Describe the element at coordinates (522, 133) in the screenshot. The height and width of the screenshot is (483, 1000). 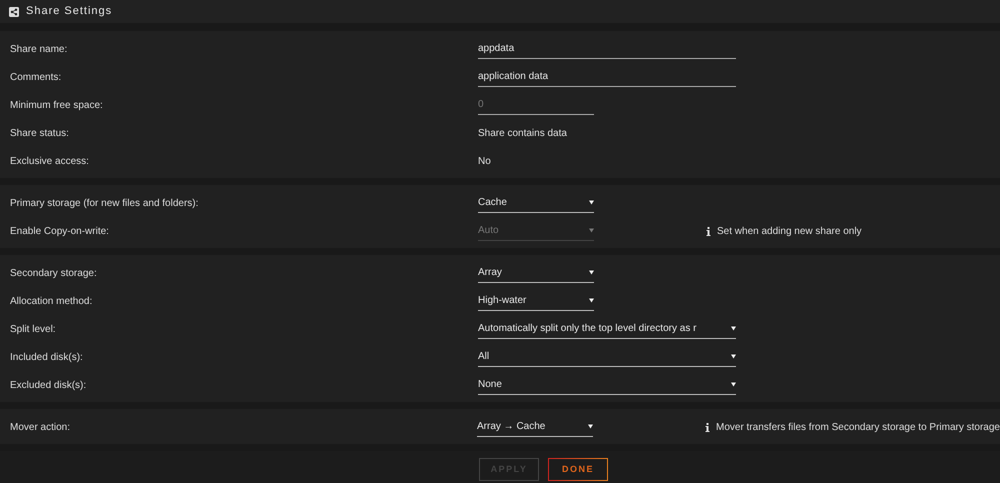
I see `field-value: Share contains data` at that location.